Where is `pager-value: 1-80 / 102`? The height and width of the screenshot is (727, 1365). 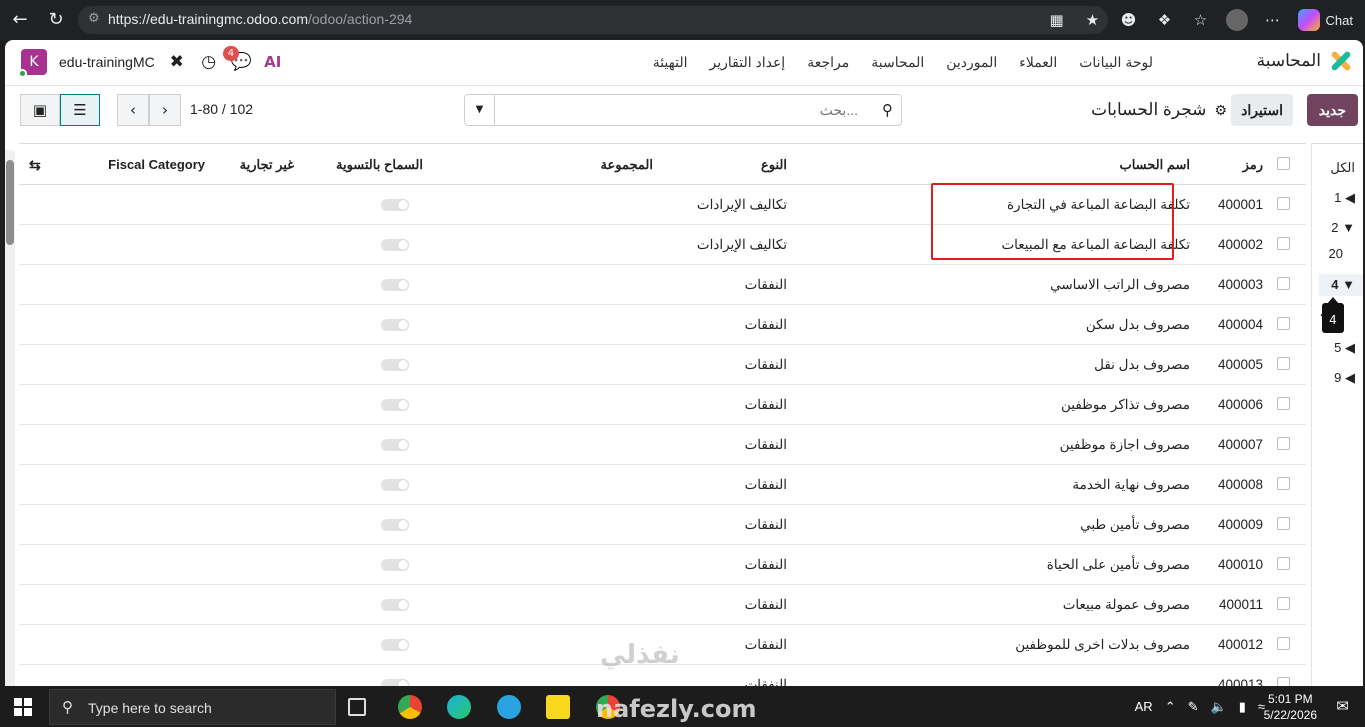 pager-value: 1-80 / 102 is located at coordinates (221, 109).